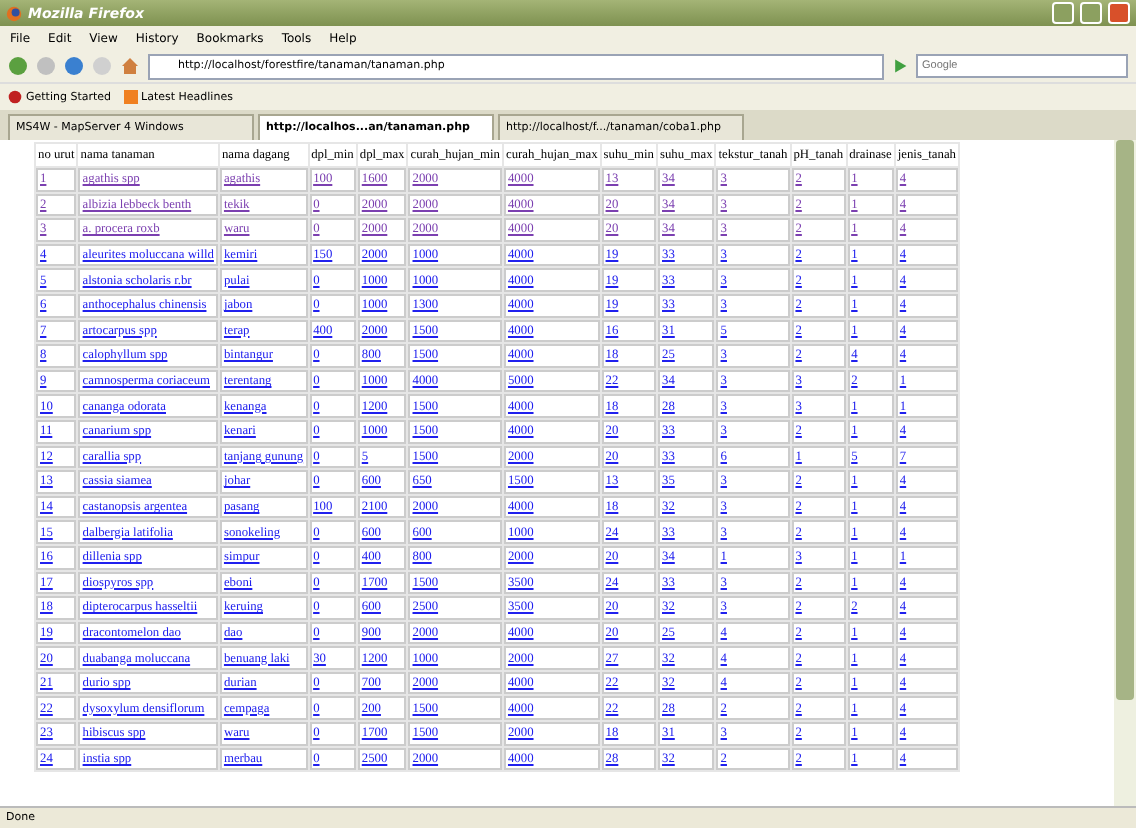 Image resolution: width=1136 pixels, height=828 pixels. Describe the element at coordinates (900, 66) in the screenshot. I see `go-icon` at that location.